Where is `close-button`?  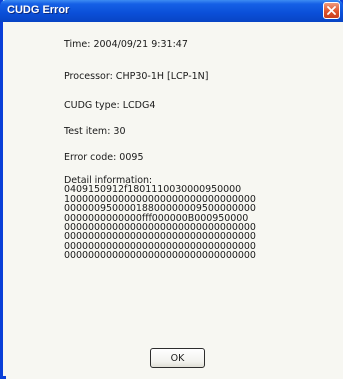
close-button is located at coordinates (331, 10).